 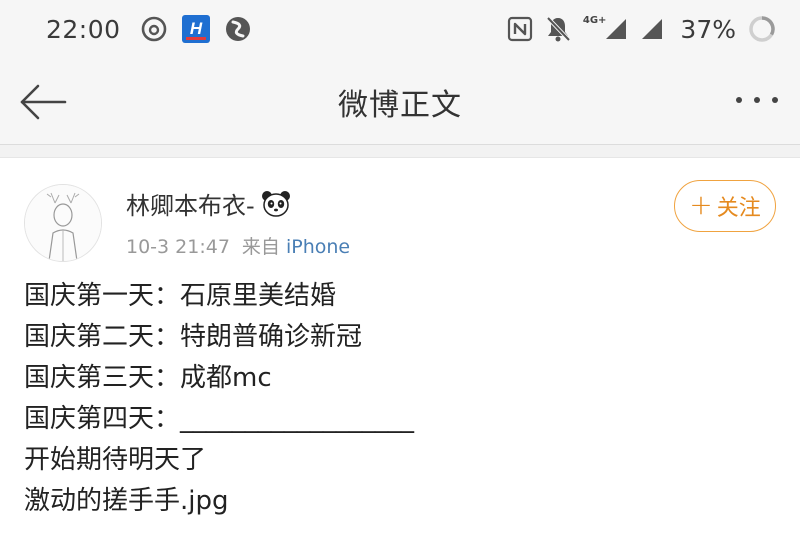 What do you see at coordinates (400, 29) in the screenshot?
I see `status-bar: 22:00 H 4G+ 37%` at bounding box center [400, 29].